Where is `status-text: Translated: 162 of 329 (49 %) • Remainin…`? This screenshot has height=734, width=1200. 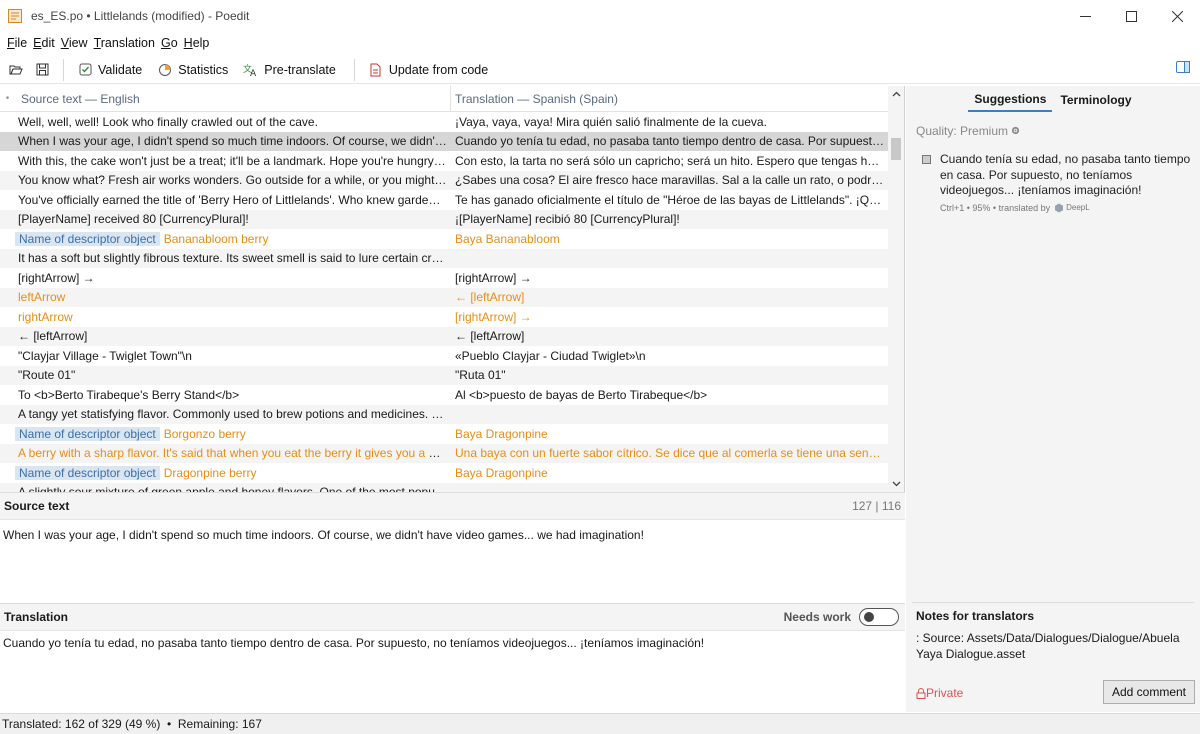
status-text: Translated: 162 of 329 (49 %) • Remainin… is located at coordinates (132, 724).